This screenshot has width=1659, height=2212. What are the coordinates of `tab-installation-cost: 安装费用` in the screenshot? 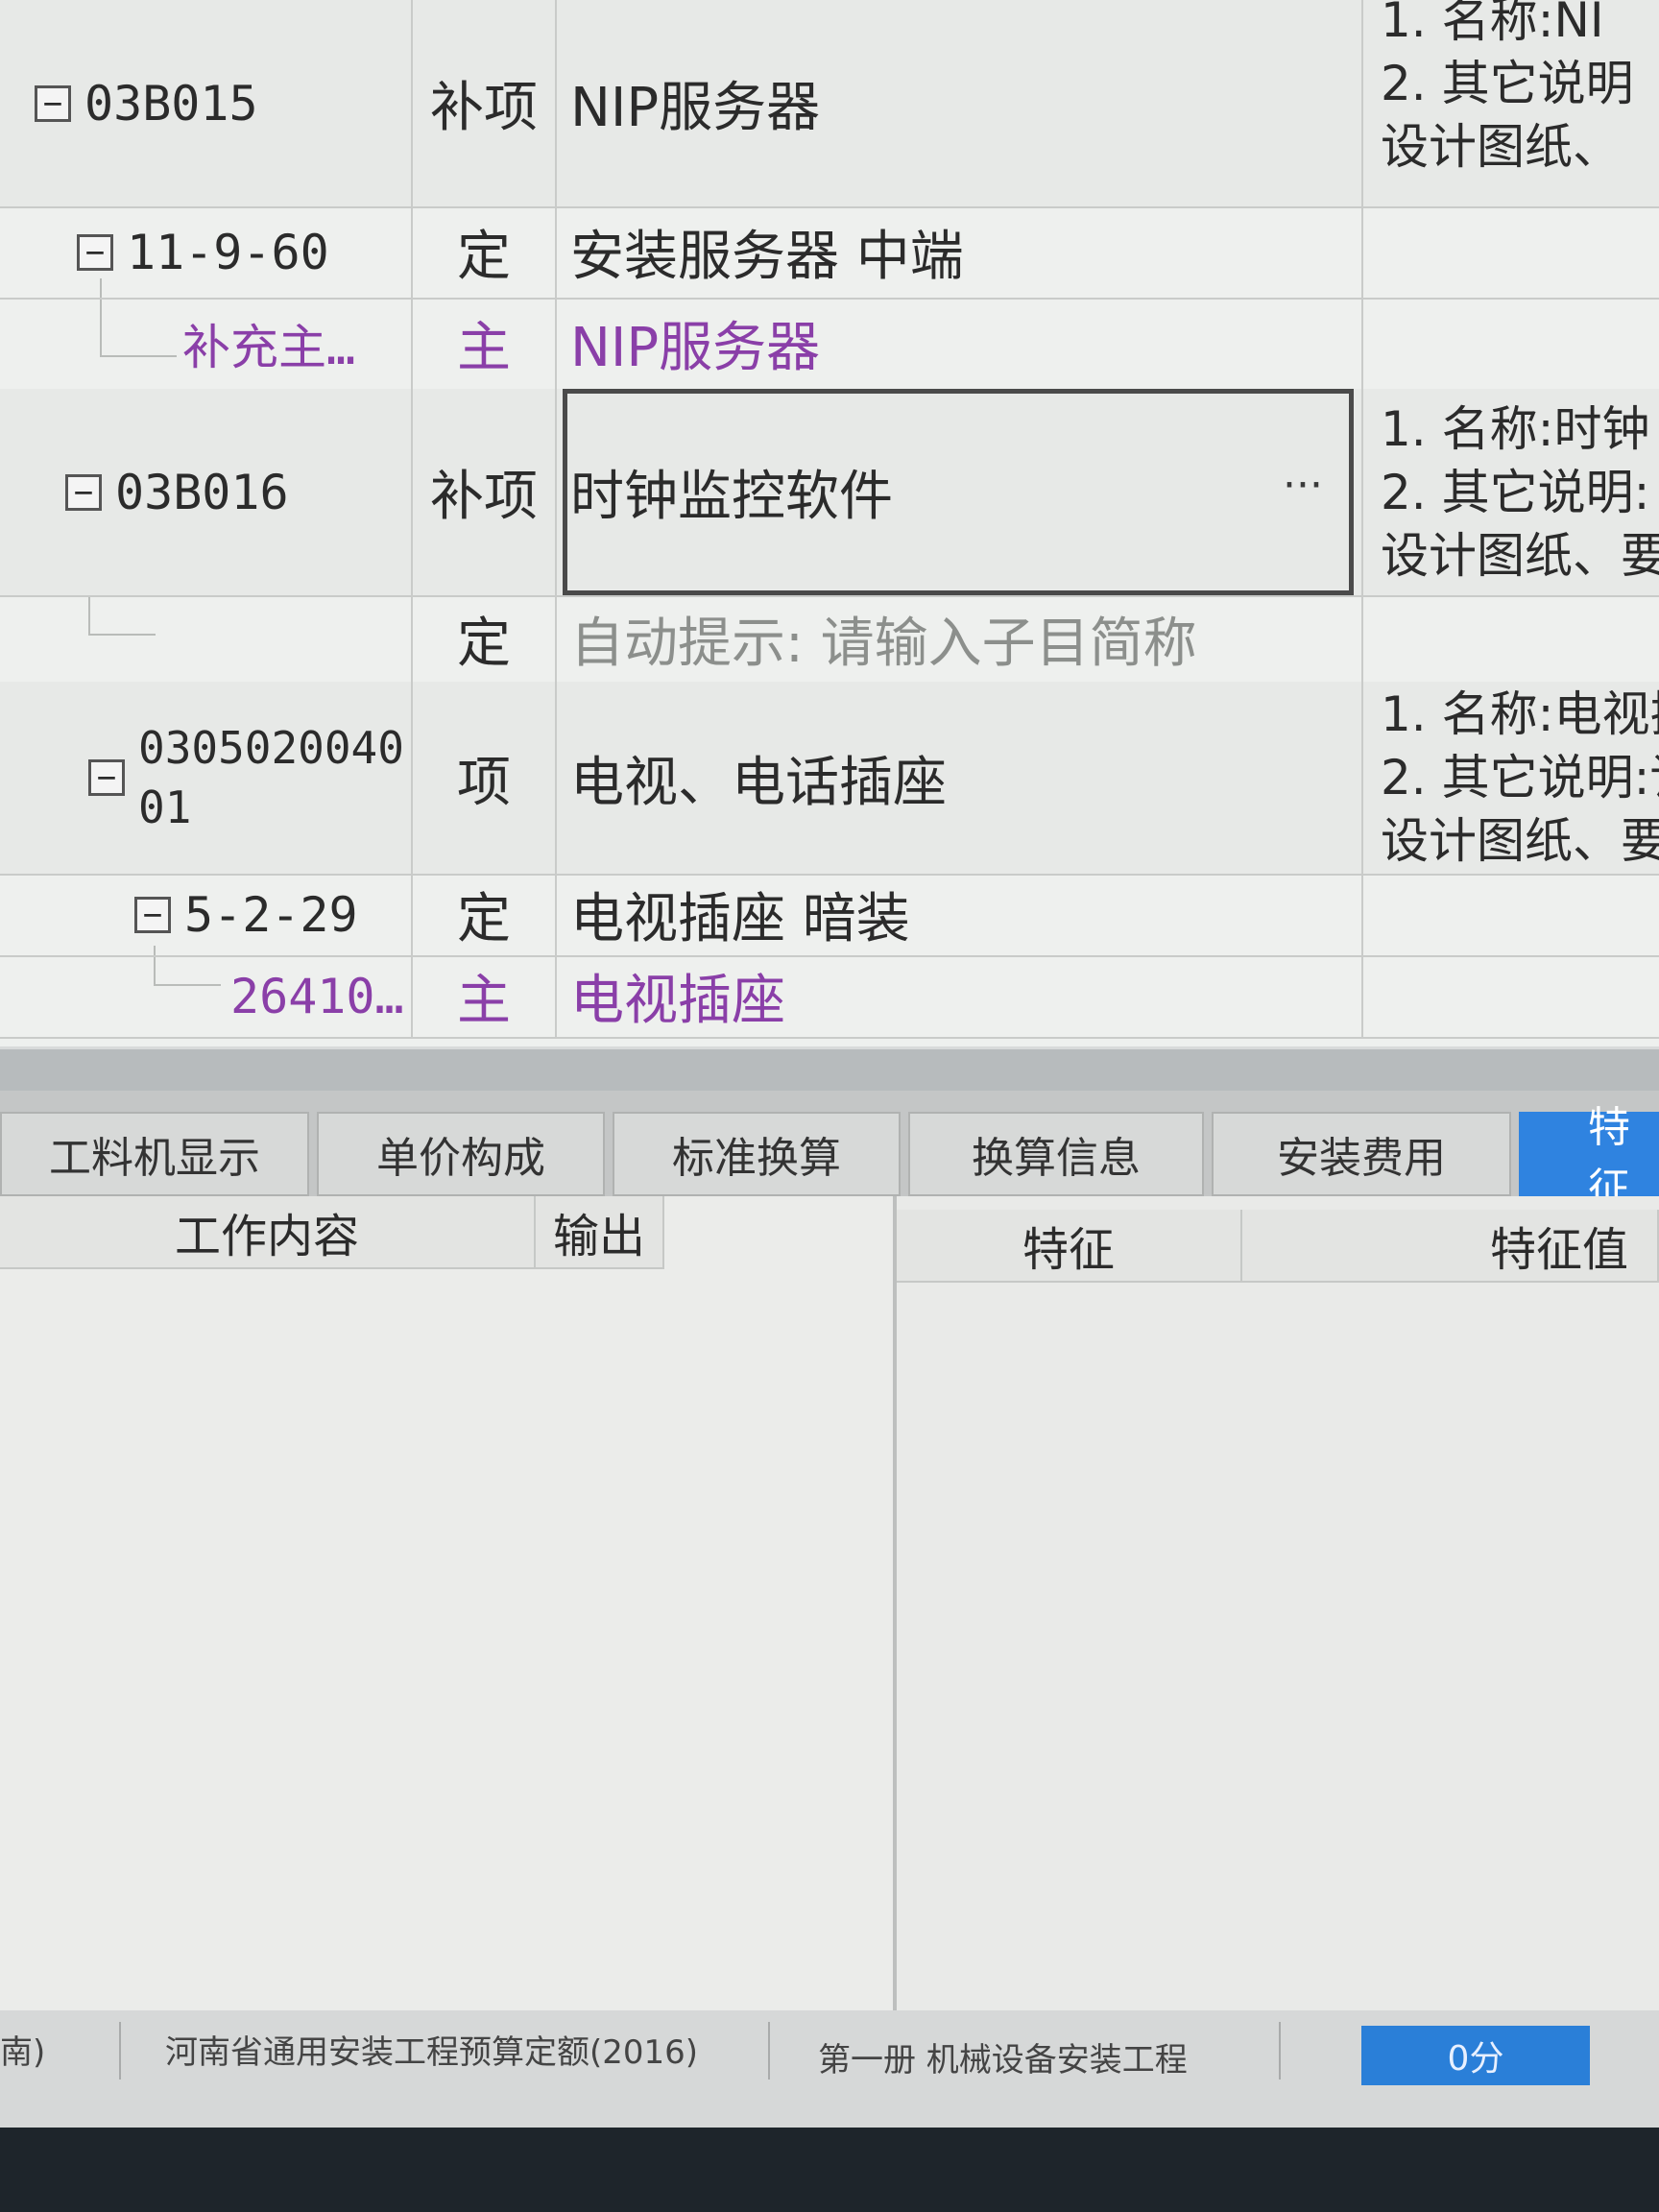 It's located at (1361, 1154).